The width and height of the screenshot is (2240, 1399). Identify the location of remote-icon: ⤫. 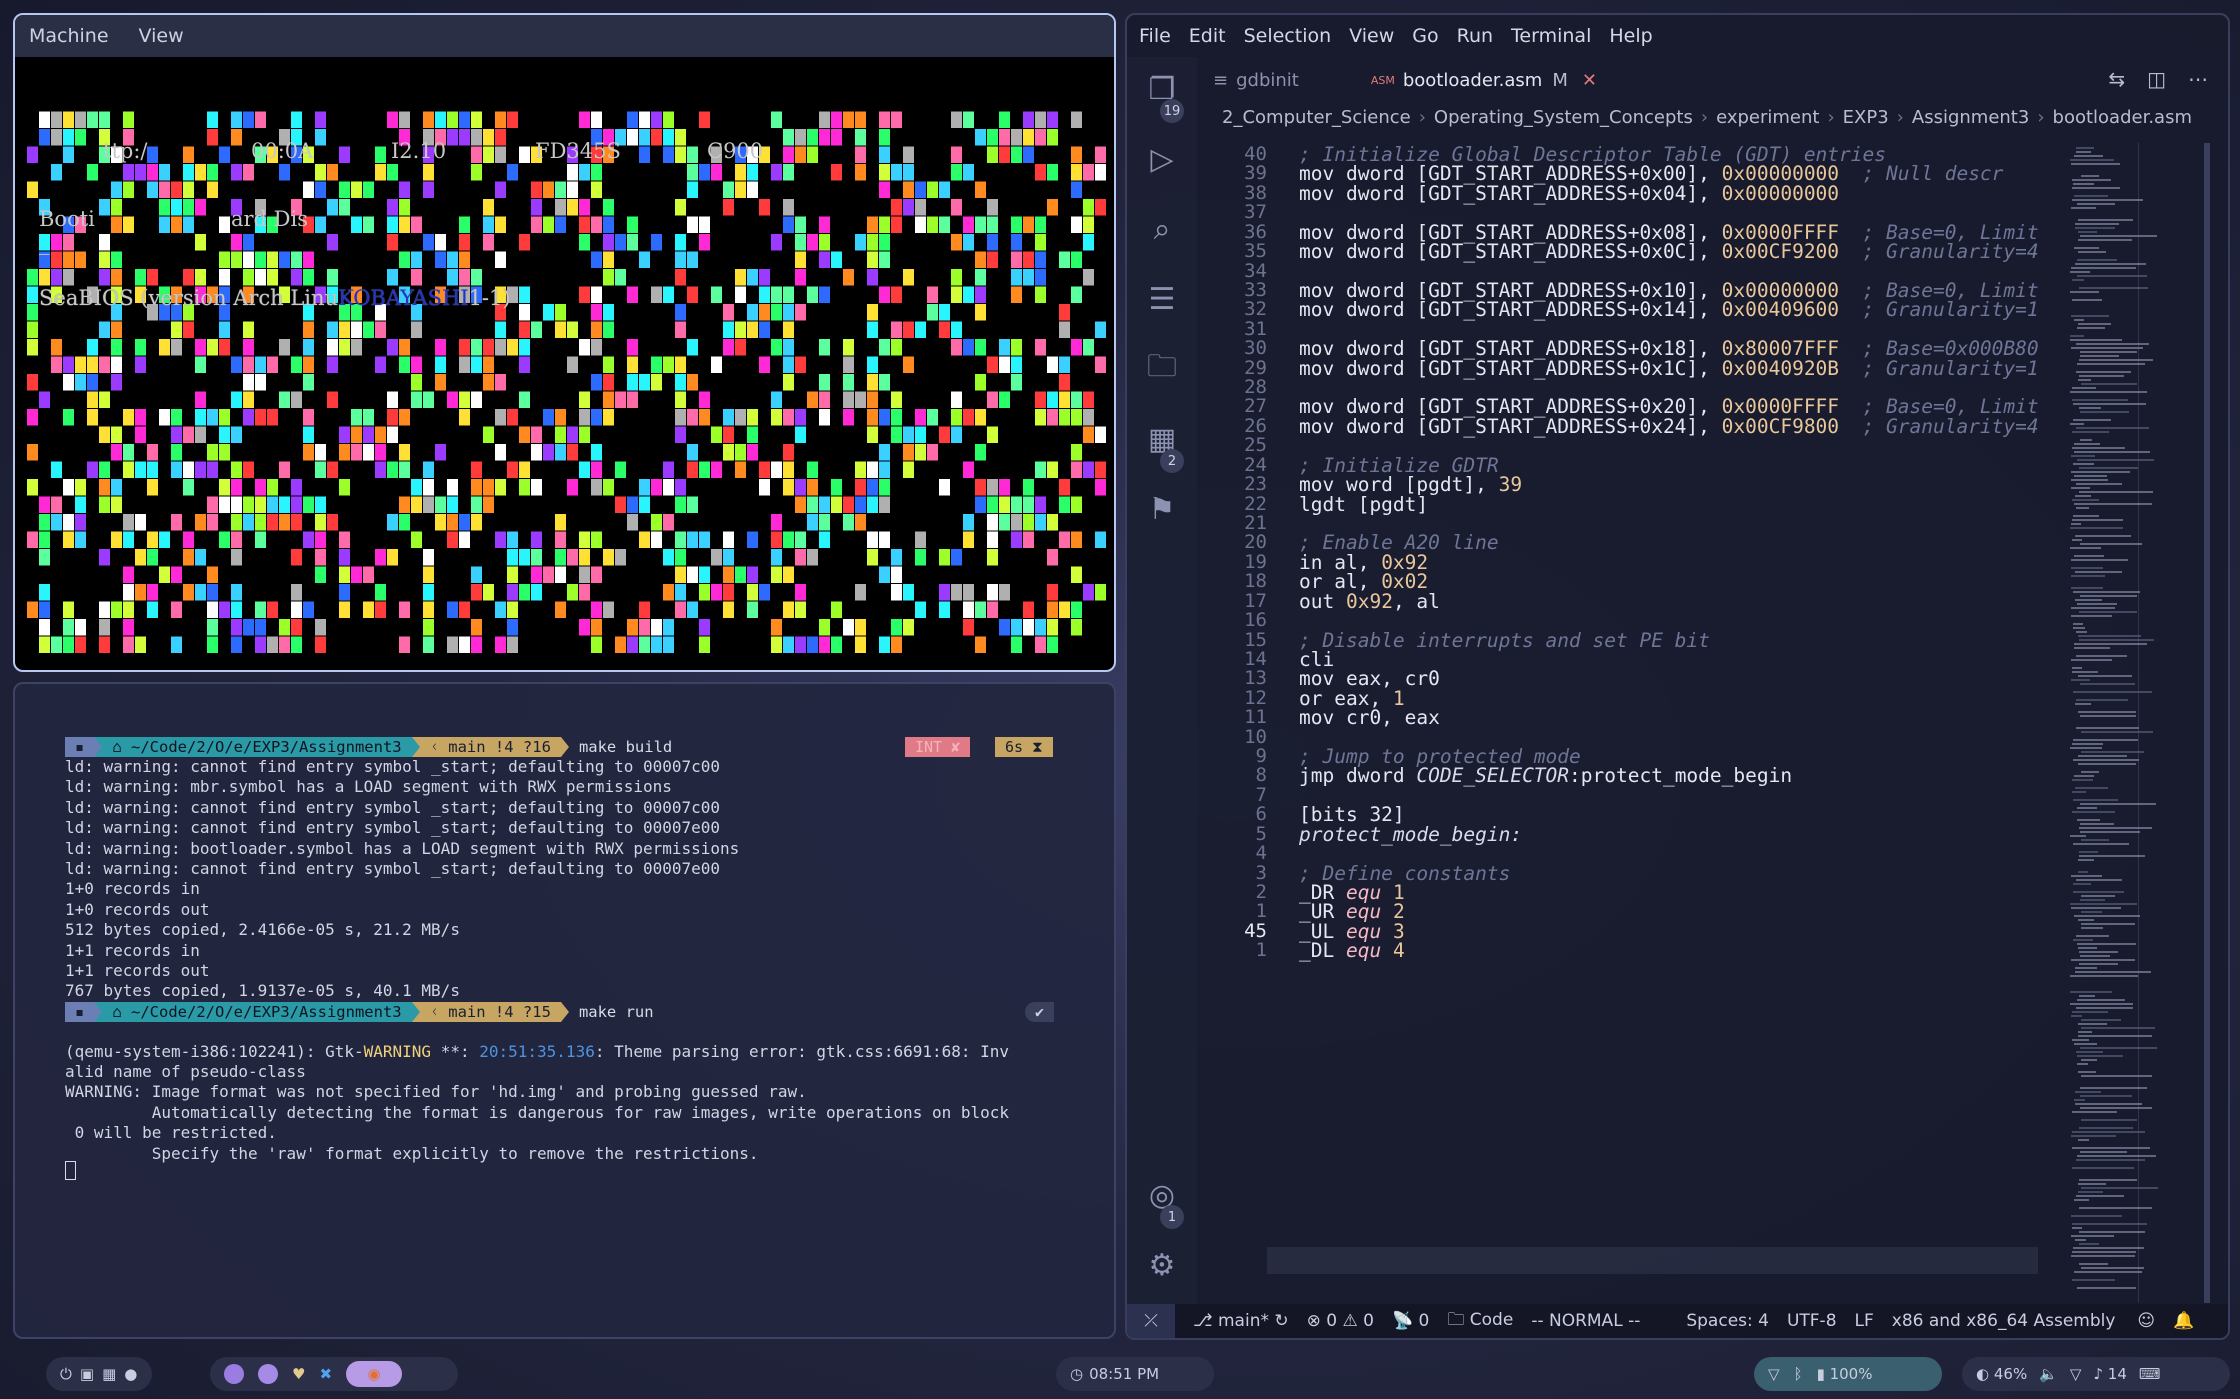
(1151, 1321).